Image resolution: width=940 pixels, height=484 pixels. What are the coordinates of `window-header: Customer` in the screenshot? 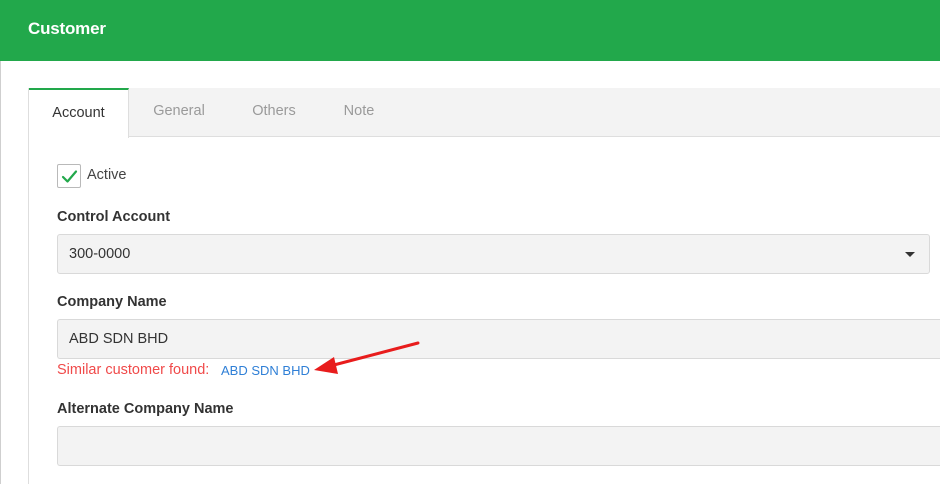 It's located at (470, 30).